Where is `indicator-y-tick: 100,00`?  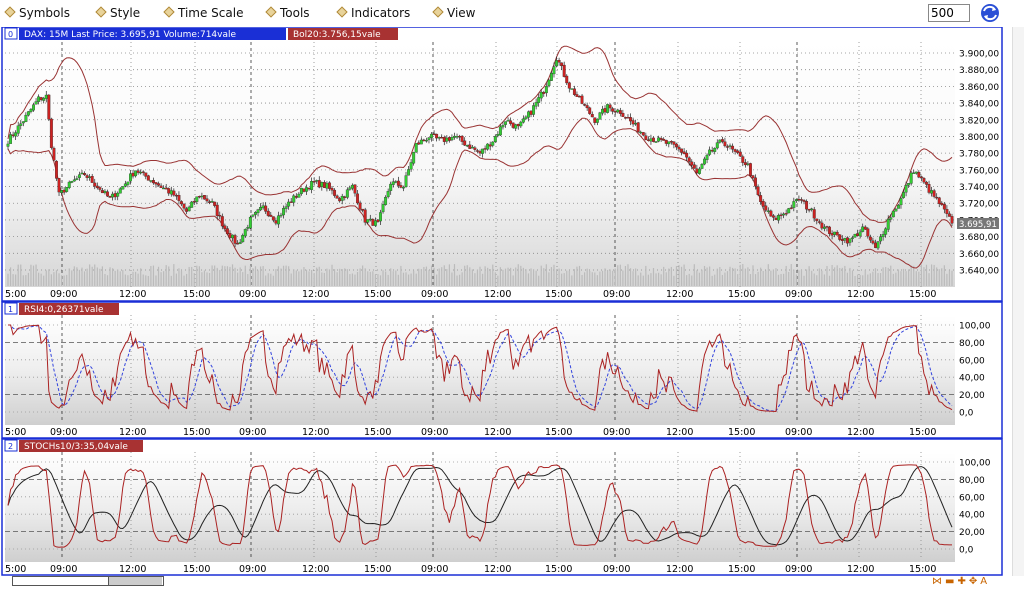 indicator-y-tick: 100,00 is located at coordinates (975, 327).